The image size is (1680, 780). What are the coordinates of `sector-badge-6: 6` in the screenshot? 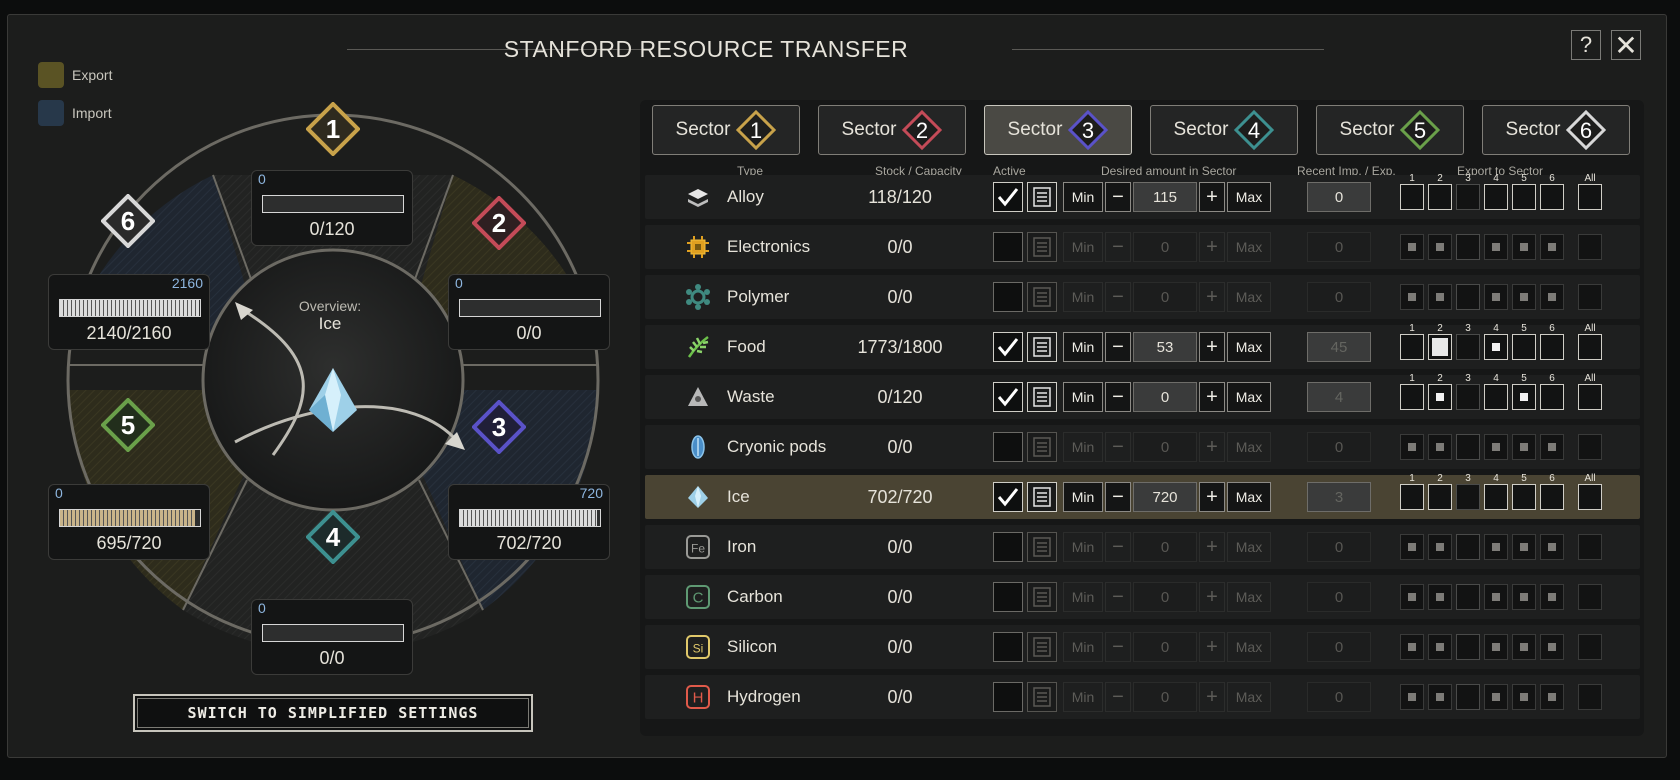 It's located at (128, 221).